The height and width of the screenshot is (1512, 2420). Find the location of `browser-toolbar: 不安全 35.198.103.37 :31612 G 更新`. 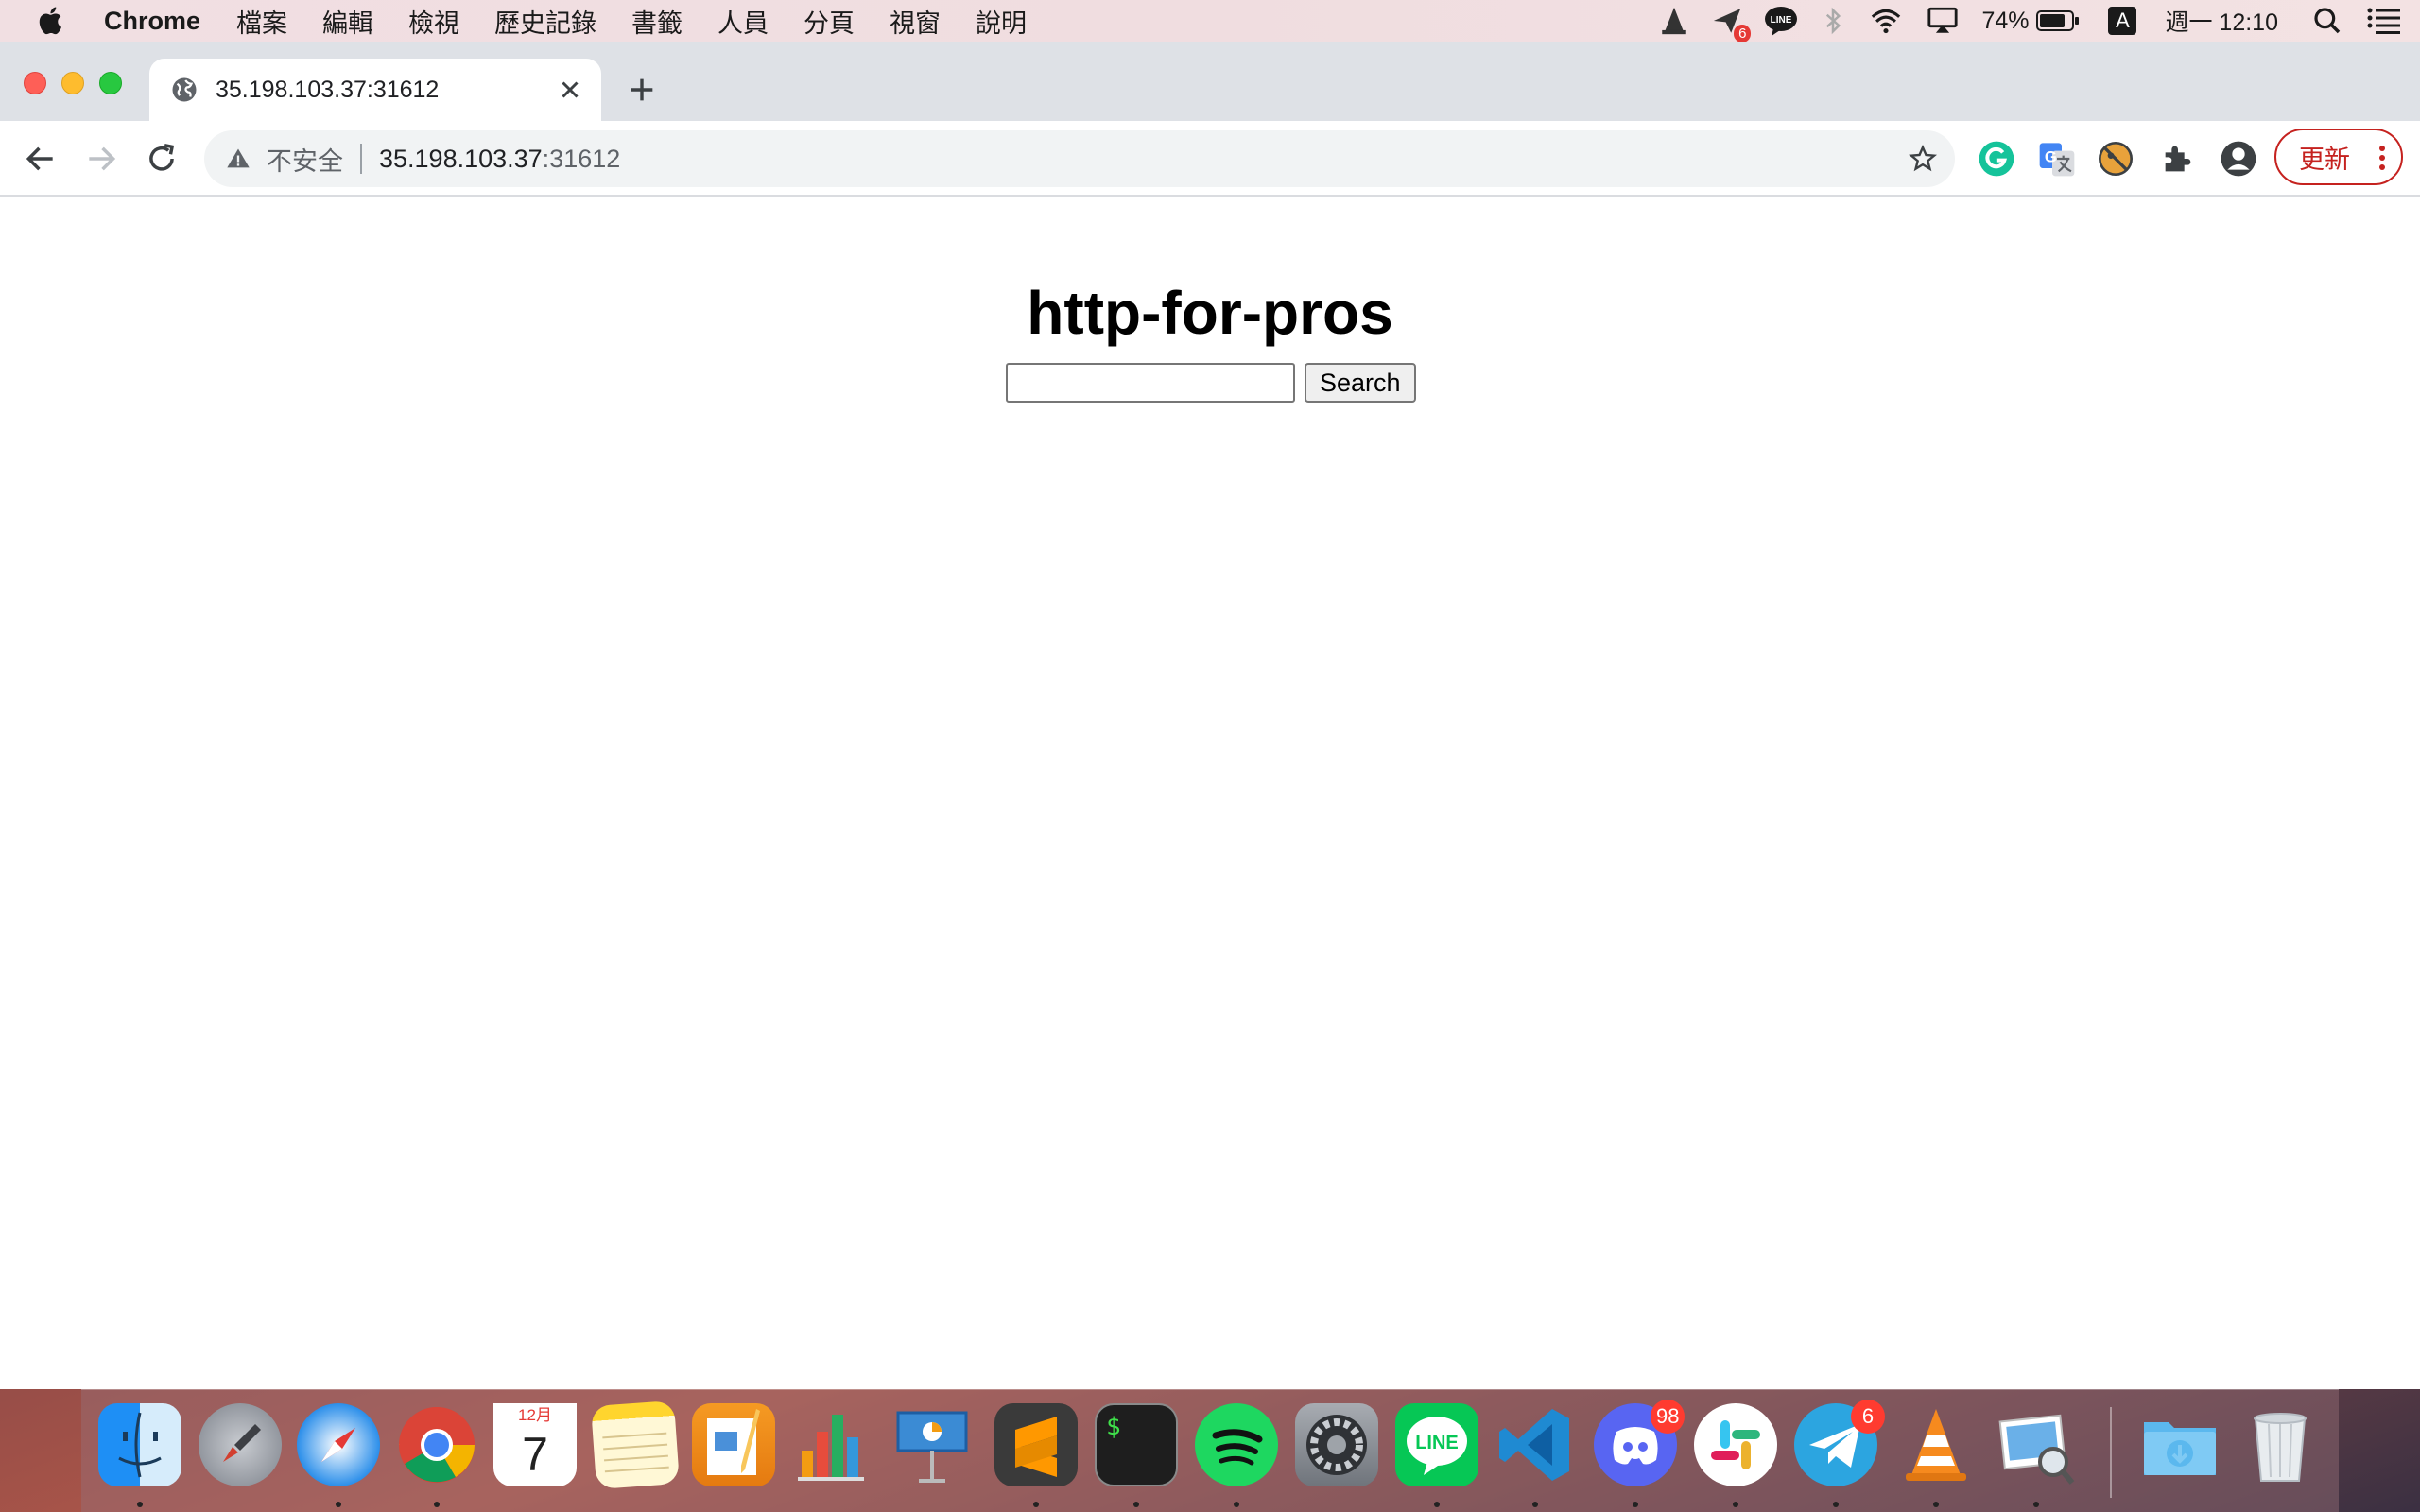

browser-toolbar: 不安全 35.198.103.37 :31612 G 更新 is located at coordinates (1210, 159).